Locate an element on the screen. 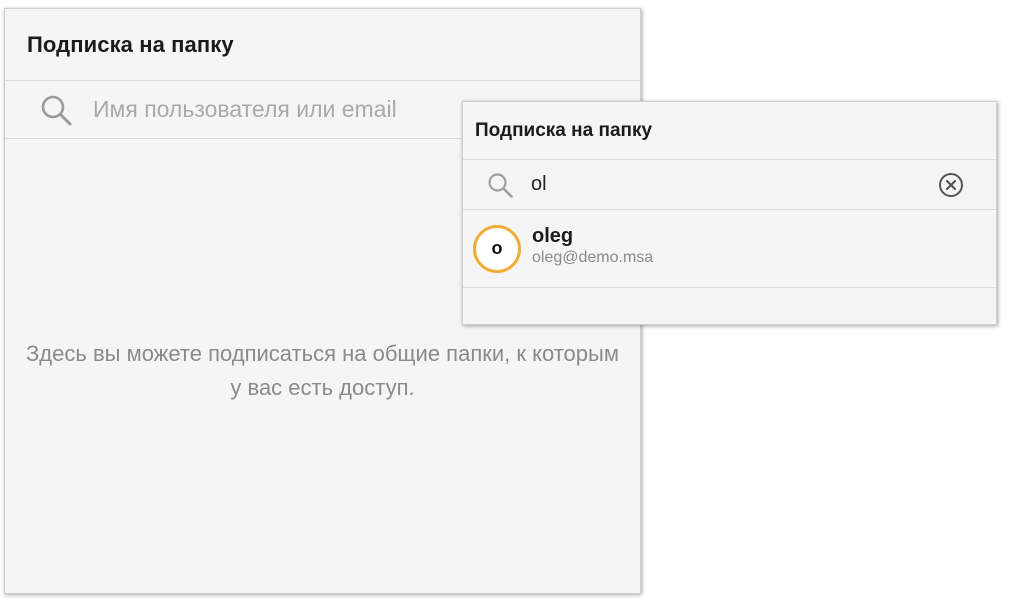  clear-search-icon is located at coordinates (951, 185).